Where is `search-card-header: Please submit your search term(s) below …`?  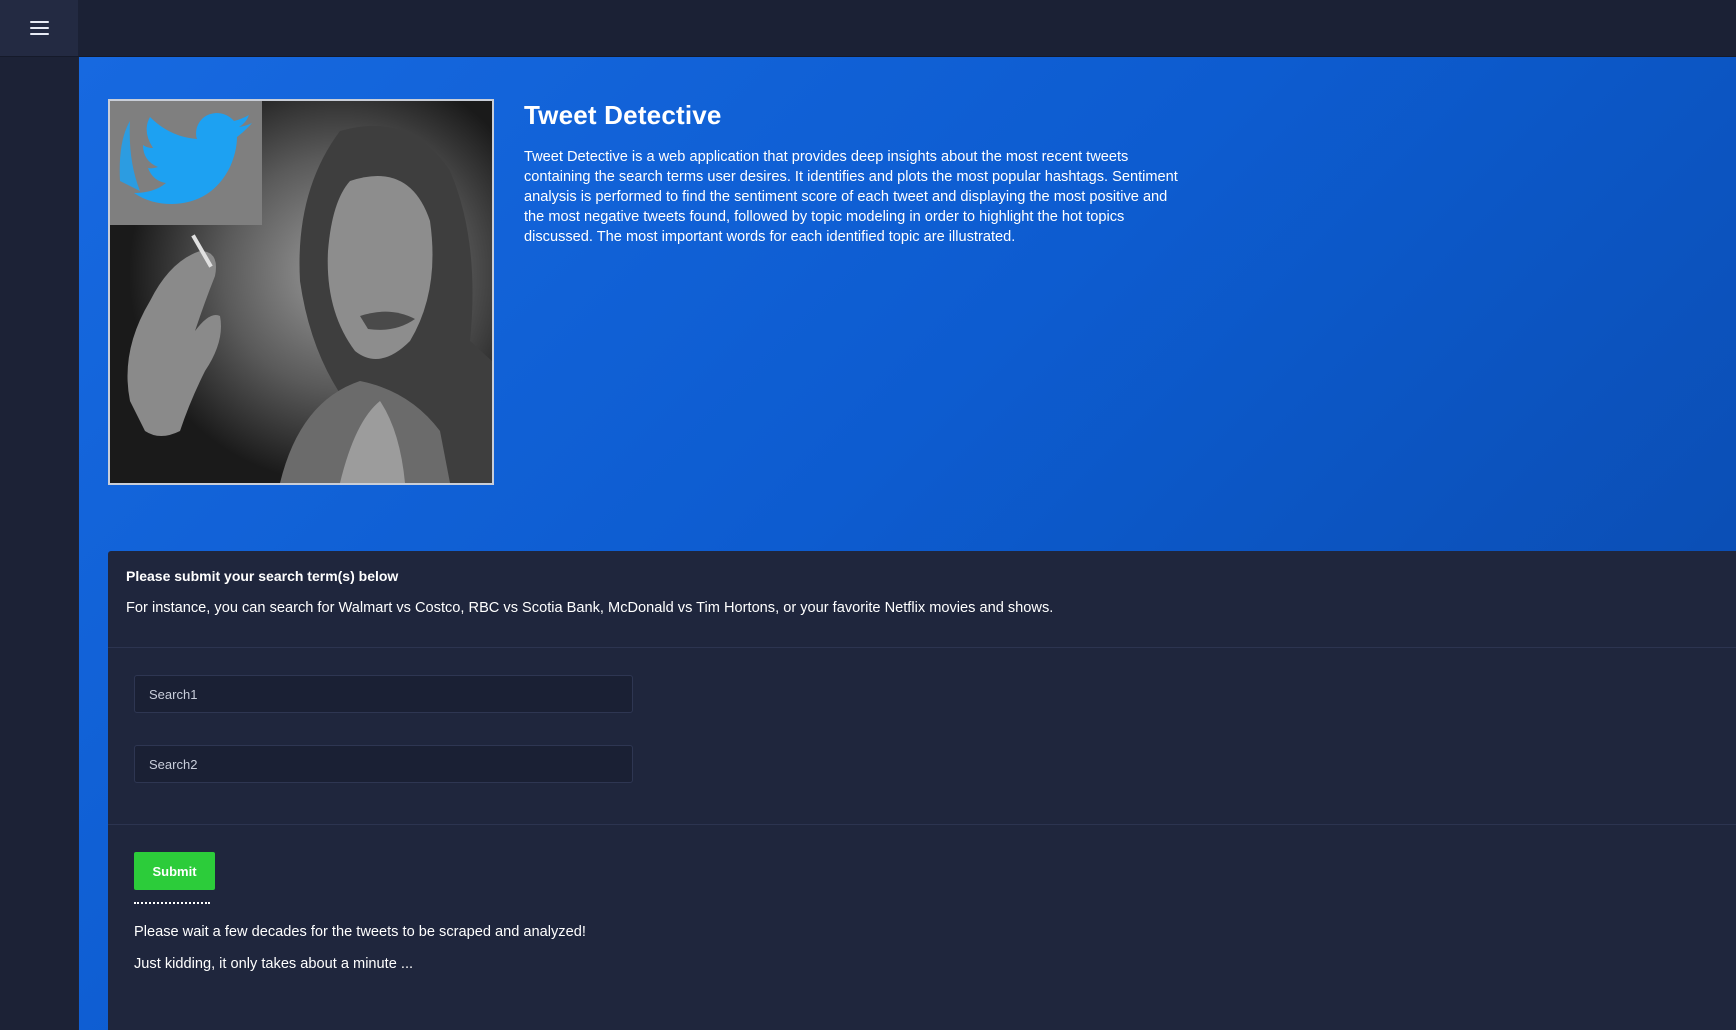 search-card-header: Please submit your search term(s) below … is located at coordinates (922, 599).